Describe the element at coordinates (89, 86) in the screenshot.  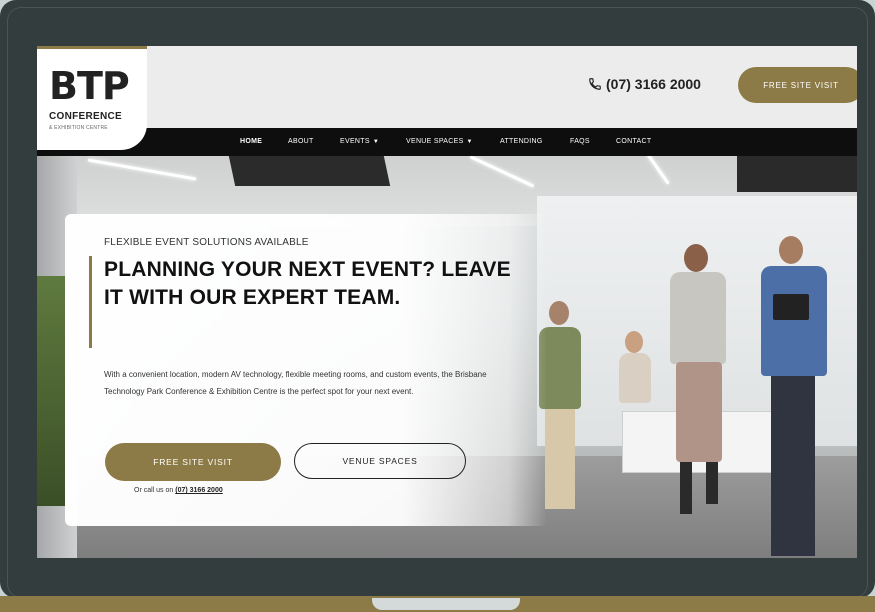
I see `logo-mark: BTP` at that location.